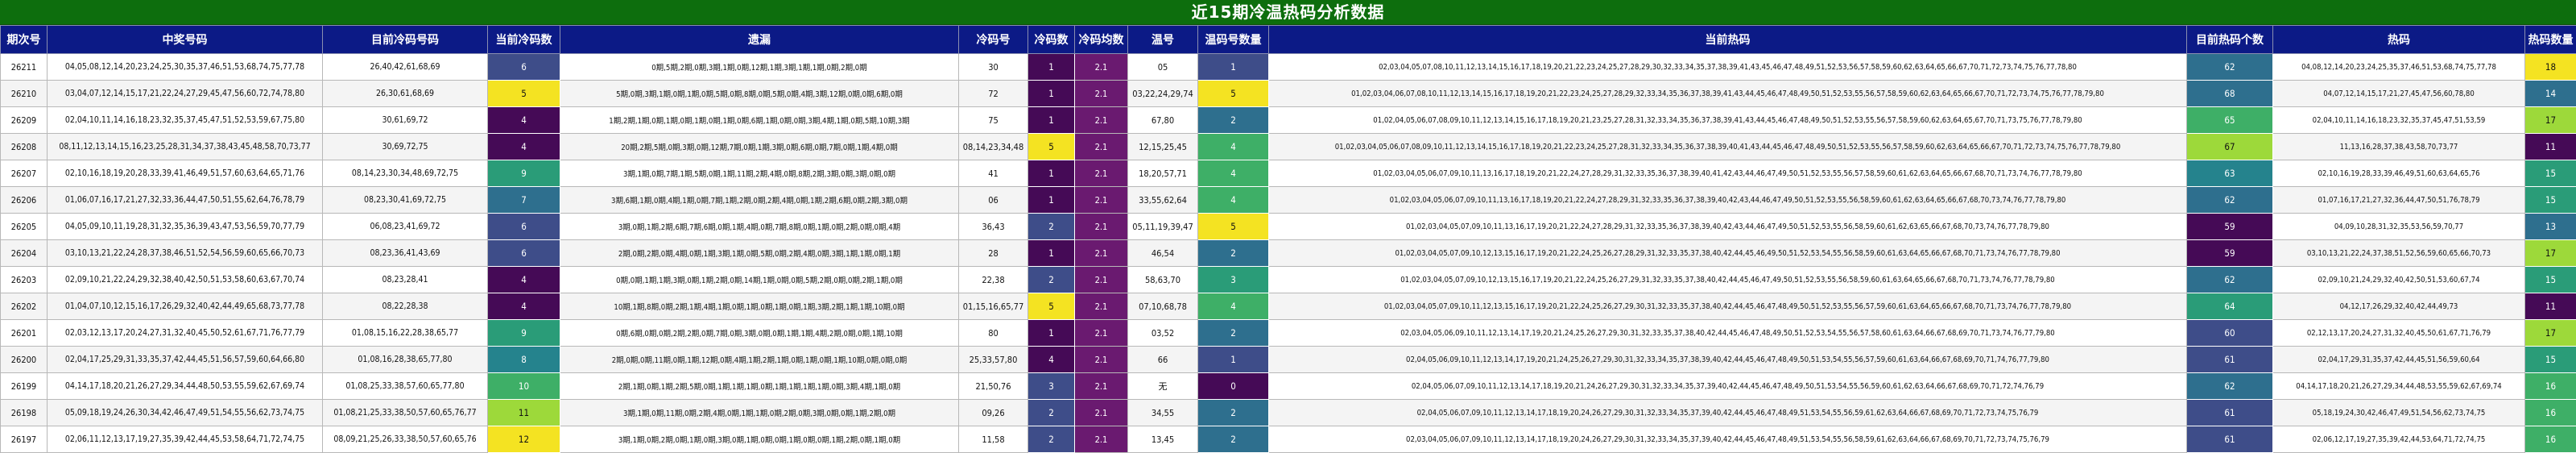  Describe the element at coordinates (405, 386) in the screenshot. I see `cold-numbers-cell: 01,08,25,33,38,57,60,65,77,80` at that location.